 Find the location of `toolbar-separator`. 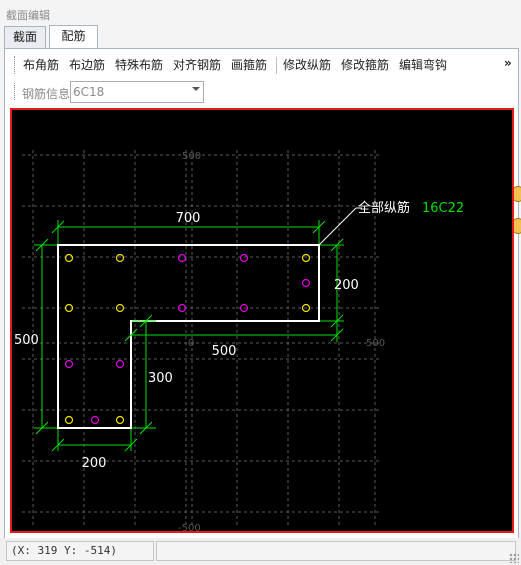

toolbar-separator is located at coordinates (276, 65).